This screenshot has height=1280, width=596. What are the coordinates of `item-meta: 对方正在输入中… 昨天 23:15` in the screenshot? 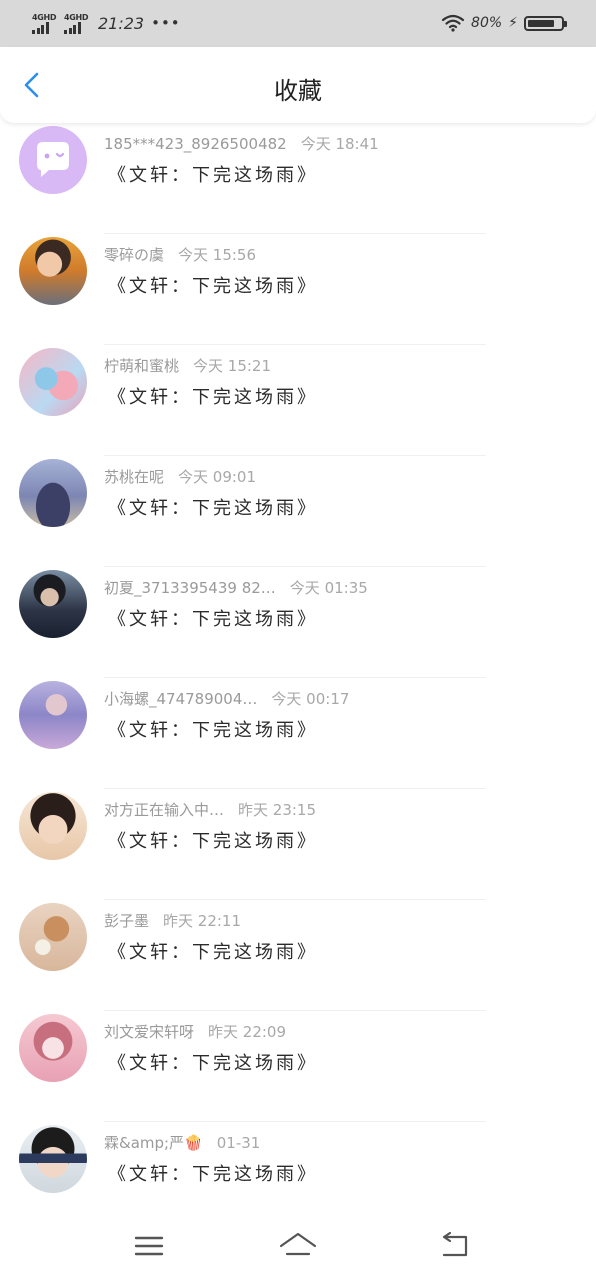 It's located at (210, 809).